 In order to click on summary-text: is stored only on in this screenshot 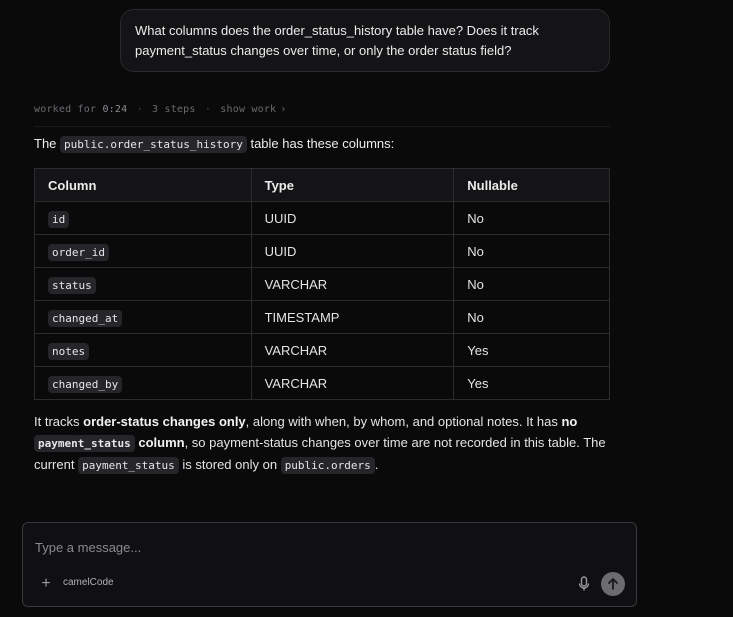, I will do `click(229, 464)`.